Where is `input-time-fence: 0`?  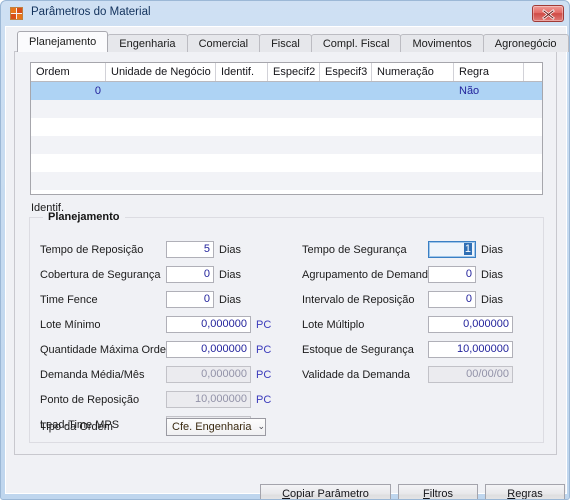 input-time-fence: 0 is located at coordinates (190, 299).